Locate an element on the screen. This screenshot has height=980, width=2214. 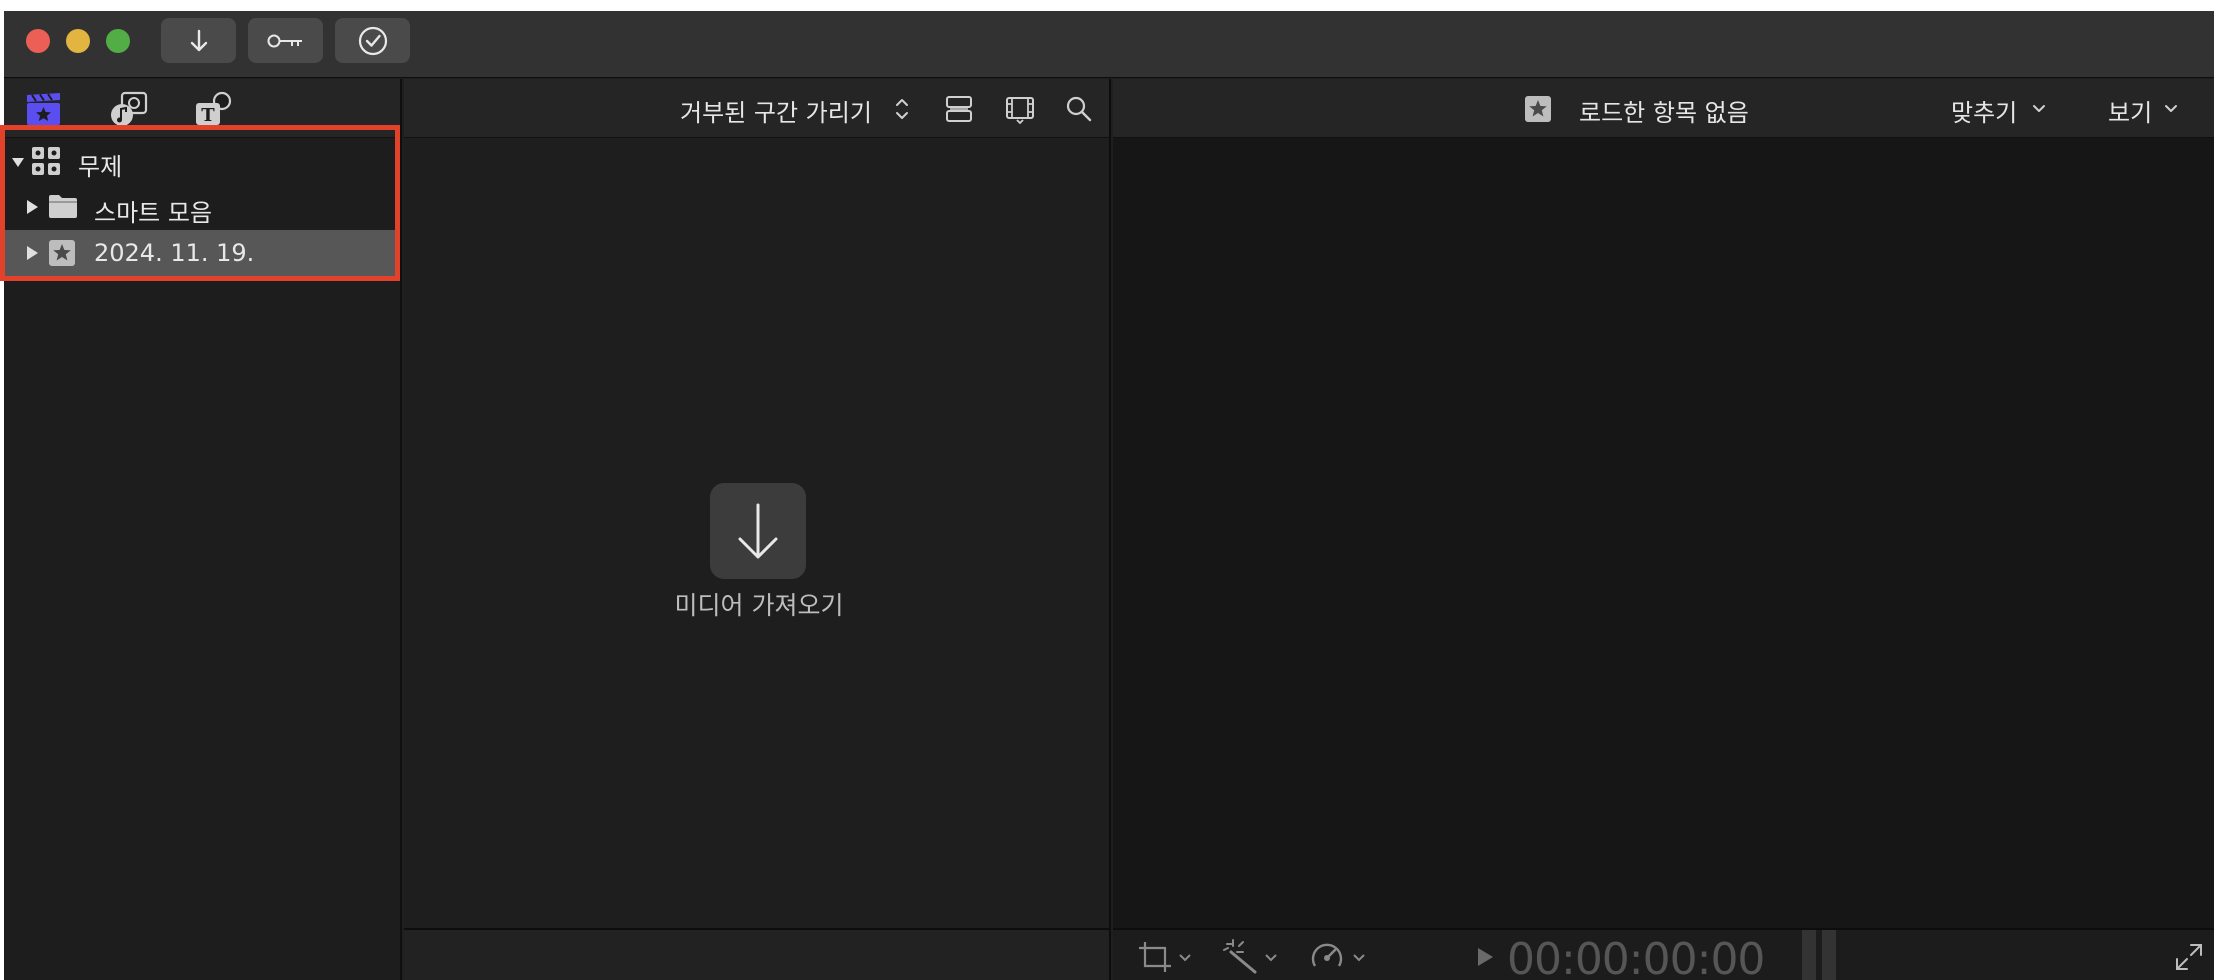
background-tasks-button is located at coordinates (372, 40).